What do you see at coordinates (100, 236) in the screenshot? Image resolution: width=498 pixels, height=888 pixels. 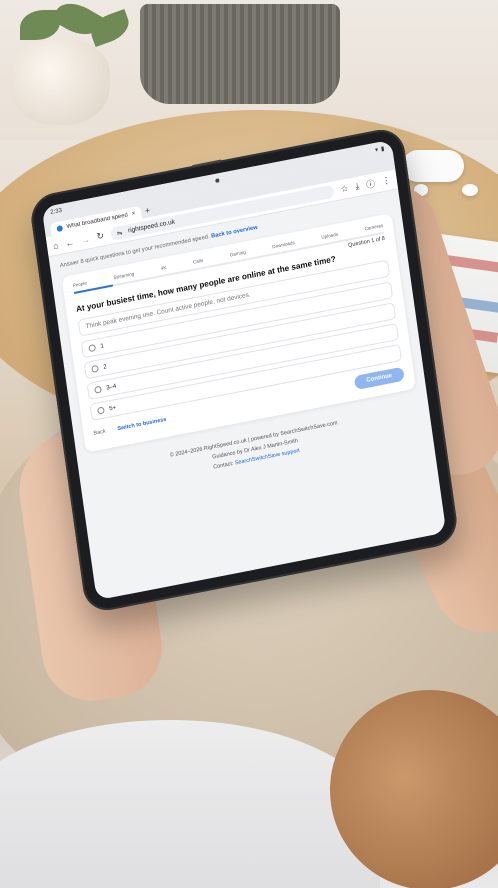 I see `reload-icon: ↻` at bounding box center [100, 236].